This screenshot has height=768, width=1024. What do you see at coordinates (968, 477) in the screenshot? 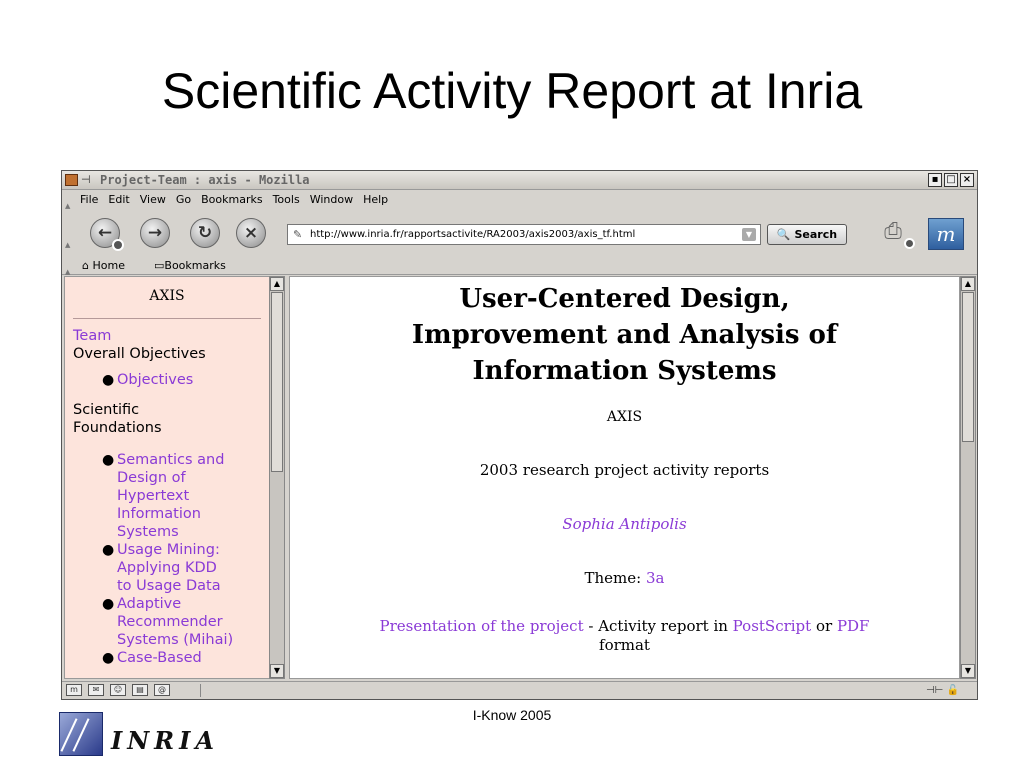
I see `content-scrollbar: ▲ ▼` at bounding box center [968, 477].